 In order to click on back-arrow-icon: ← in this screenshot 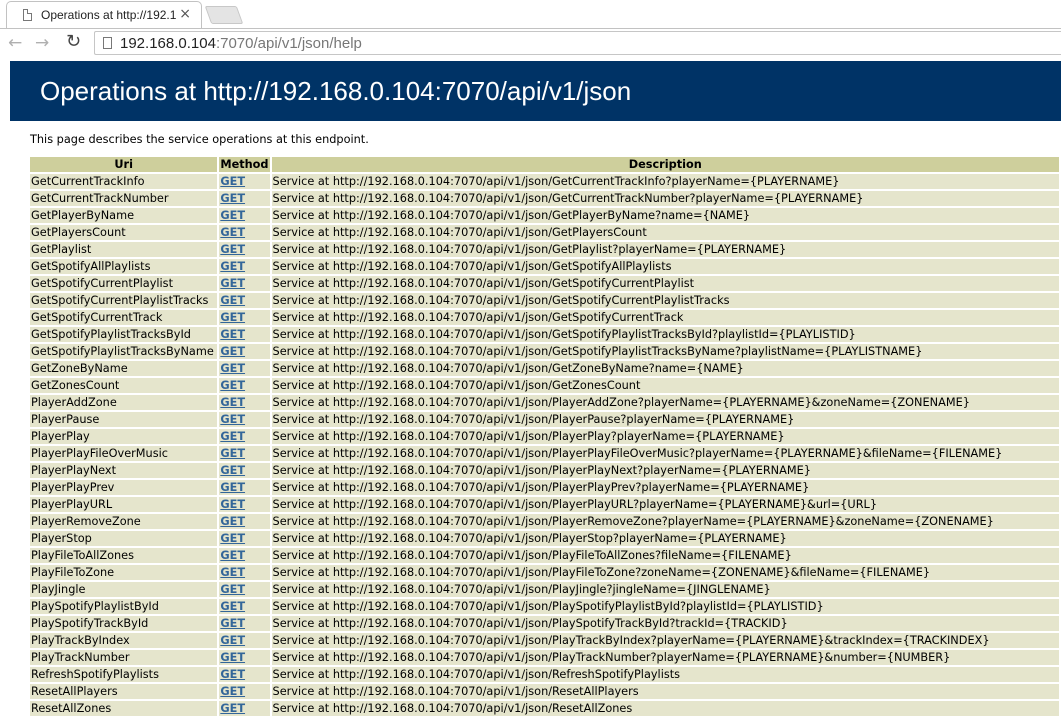, I will do `click(15, 43)`.